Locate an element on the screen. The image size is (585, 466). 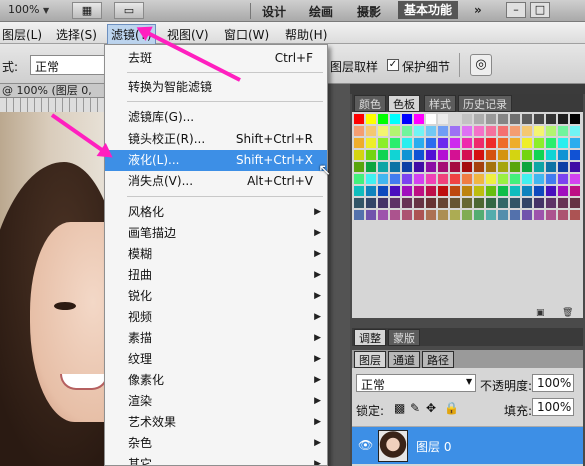
submenu-artistic: 艺术效果 ▶ is located at coordinates (216, 422).